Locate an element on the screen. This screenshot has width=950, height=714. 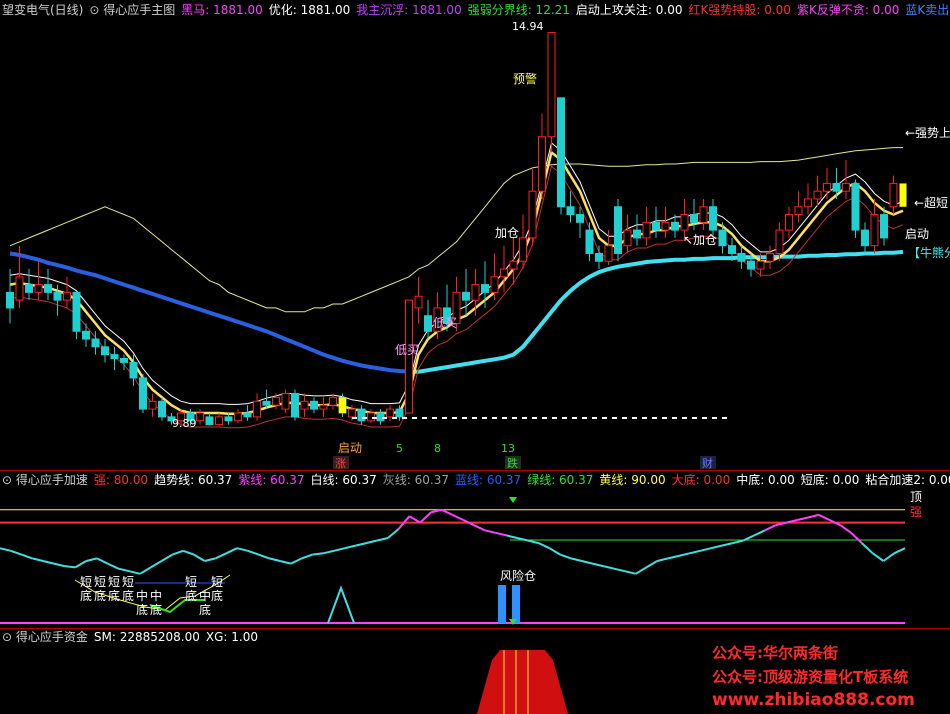
low-buy-label-1: 低买 is located at coordinates (445, 323).